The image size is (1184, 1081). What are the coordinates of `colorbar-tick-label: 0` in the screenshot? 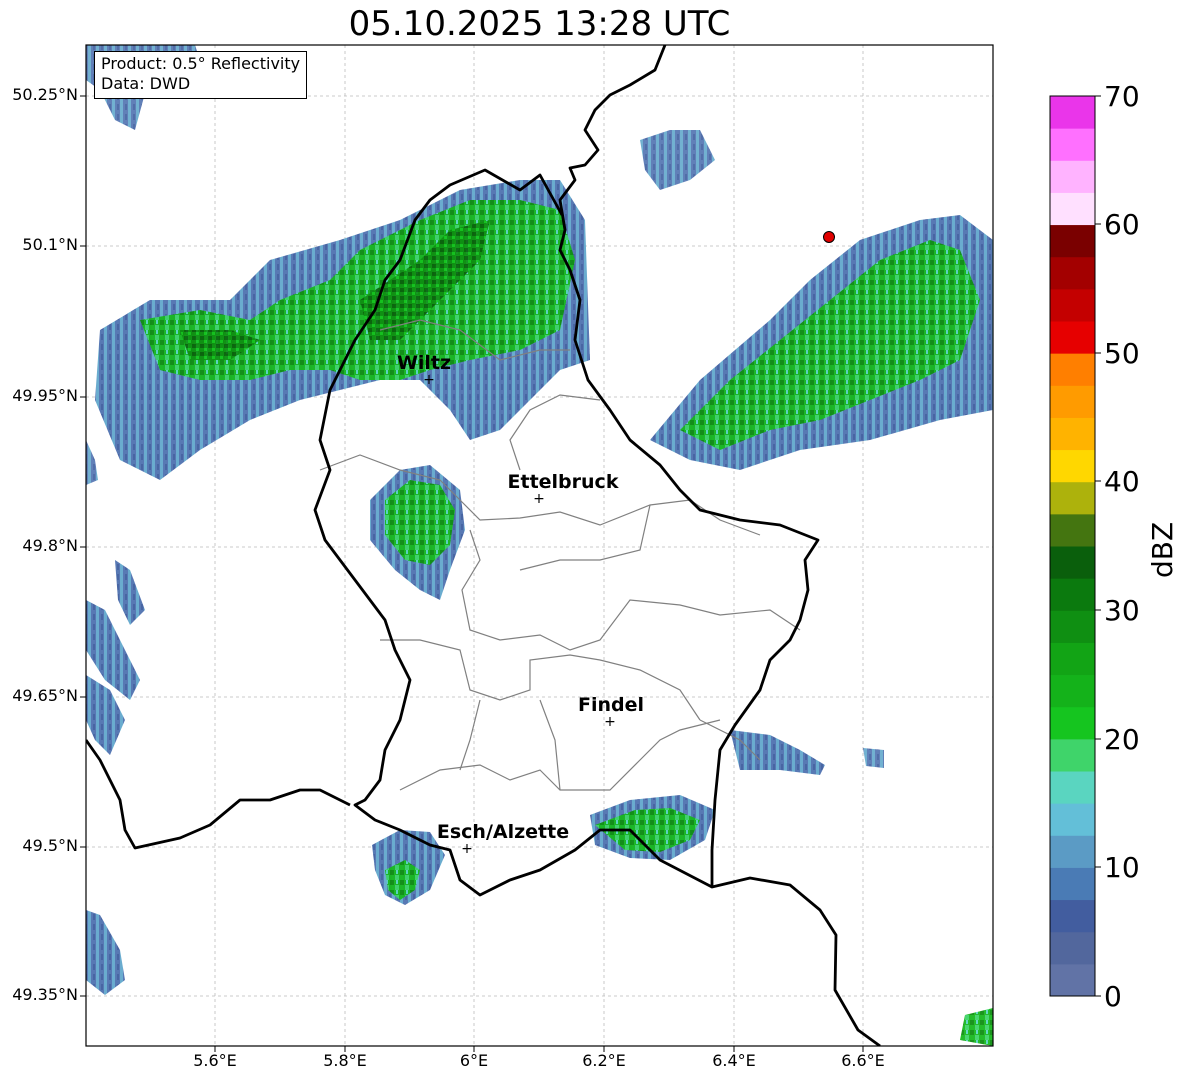 It's located at (1113, 996).